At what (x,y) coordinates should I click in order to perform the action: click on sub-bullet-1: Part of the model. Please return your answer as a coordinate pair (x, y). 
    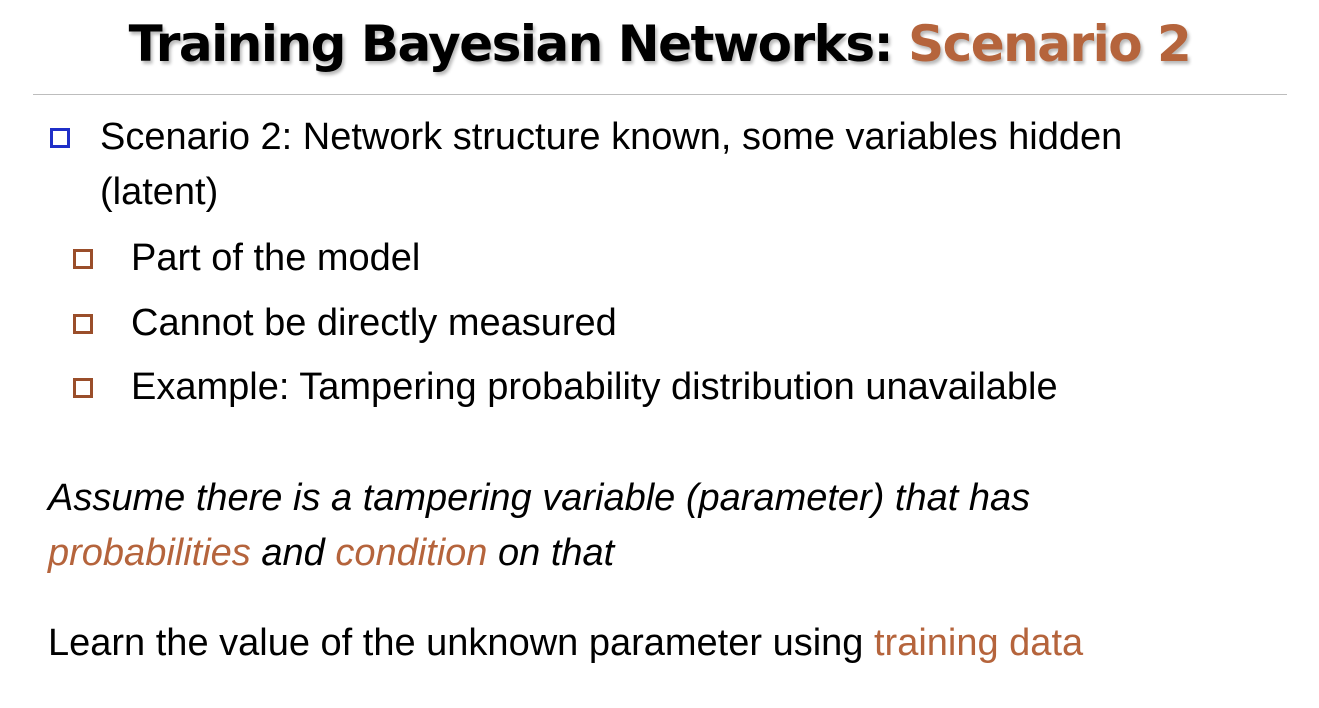
    Looking at the image, I should click on (276, 258).